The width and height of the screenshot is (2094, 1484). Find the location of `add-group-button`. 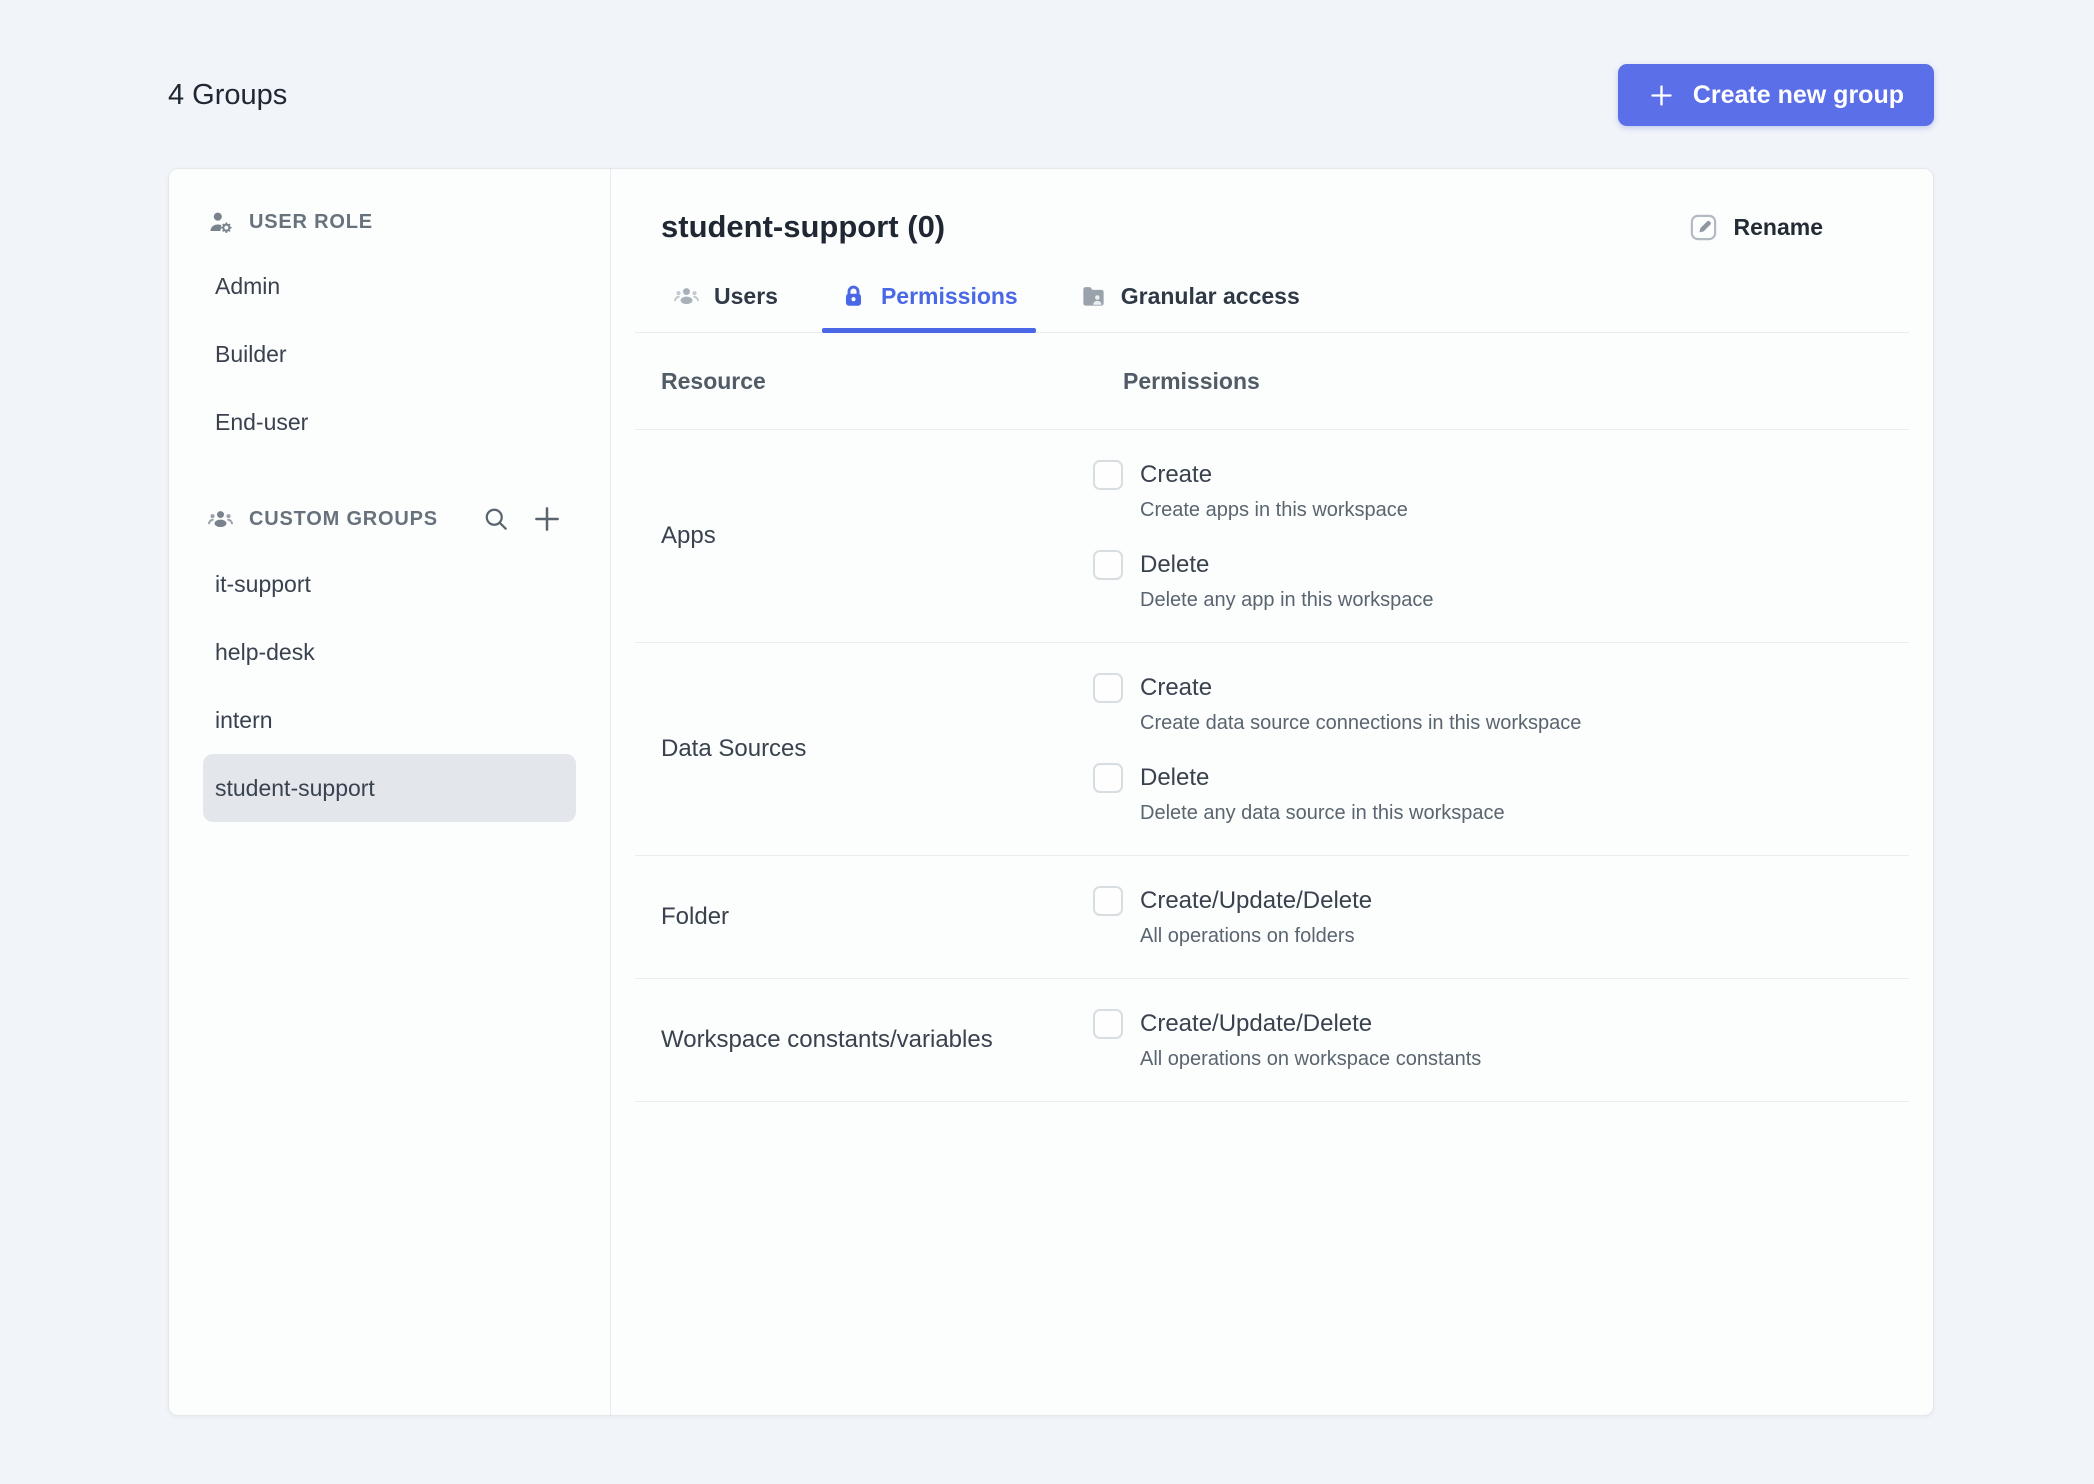

add-group-button is located at coordinates (547, 519).